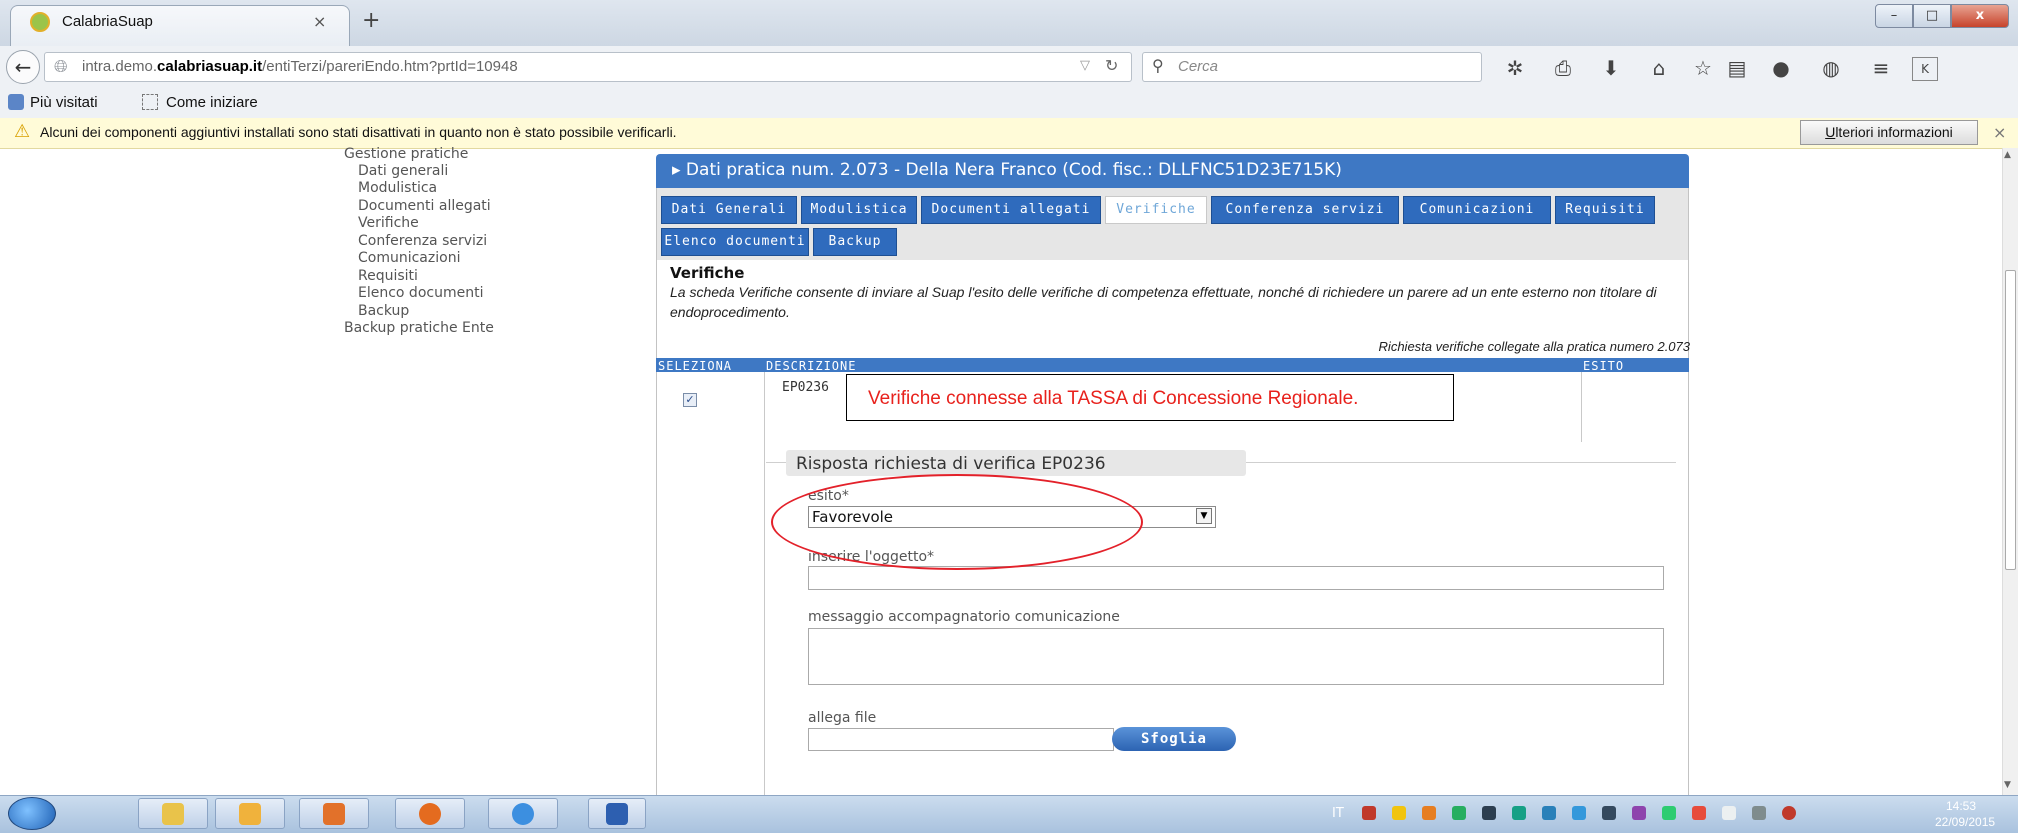 The width and height of the screenshot is (2018, 833). I want to click on sidebar-item-backup: Backup, so click(383, 311).